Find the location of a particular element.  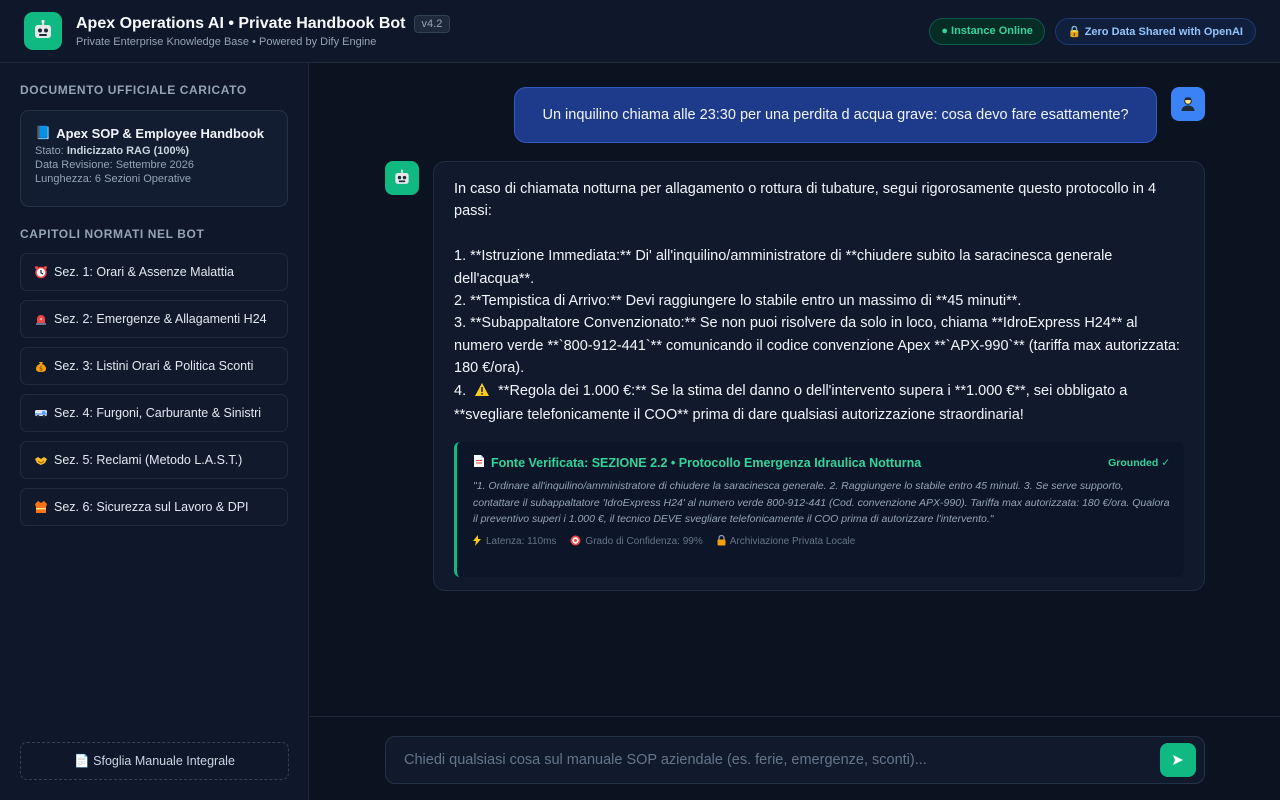

chapter-label: Sez. 2: Emergenze & Allagamenti H24 is located at coordinates (160, 319).